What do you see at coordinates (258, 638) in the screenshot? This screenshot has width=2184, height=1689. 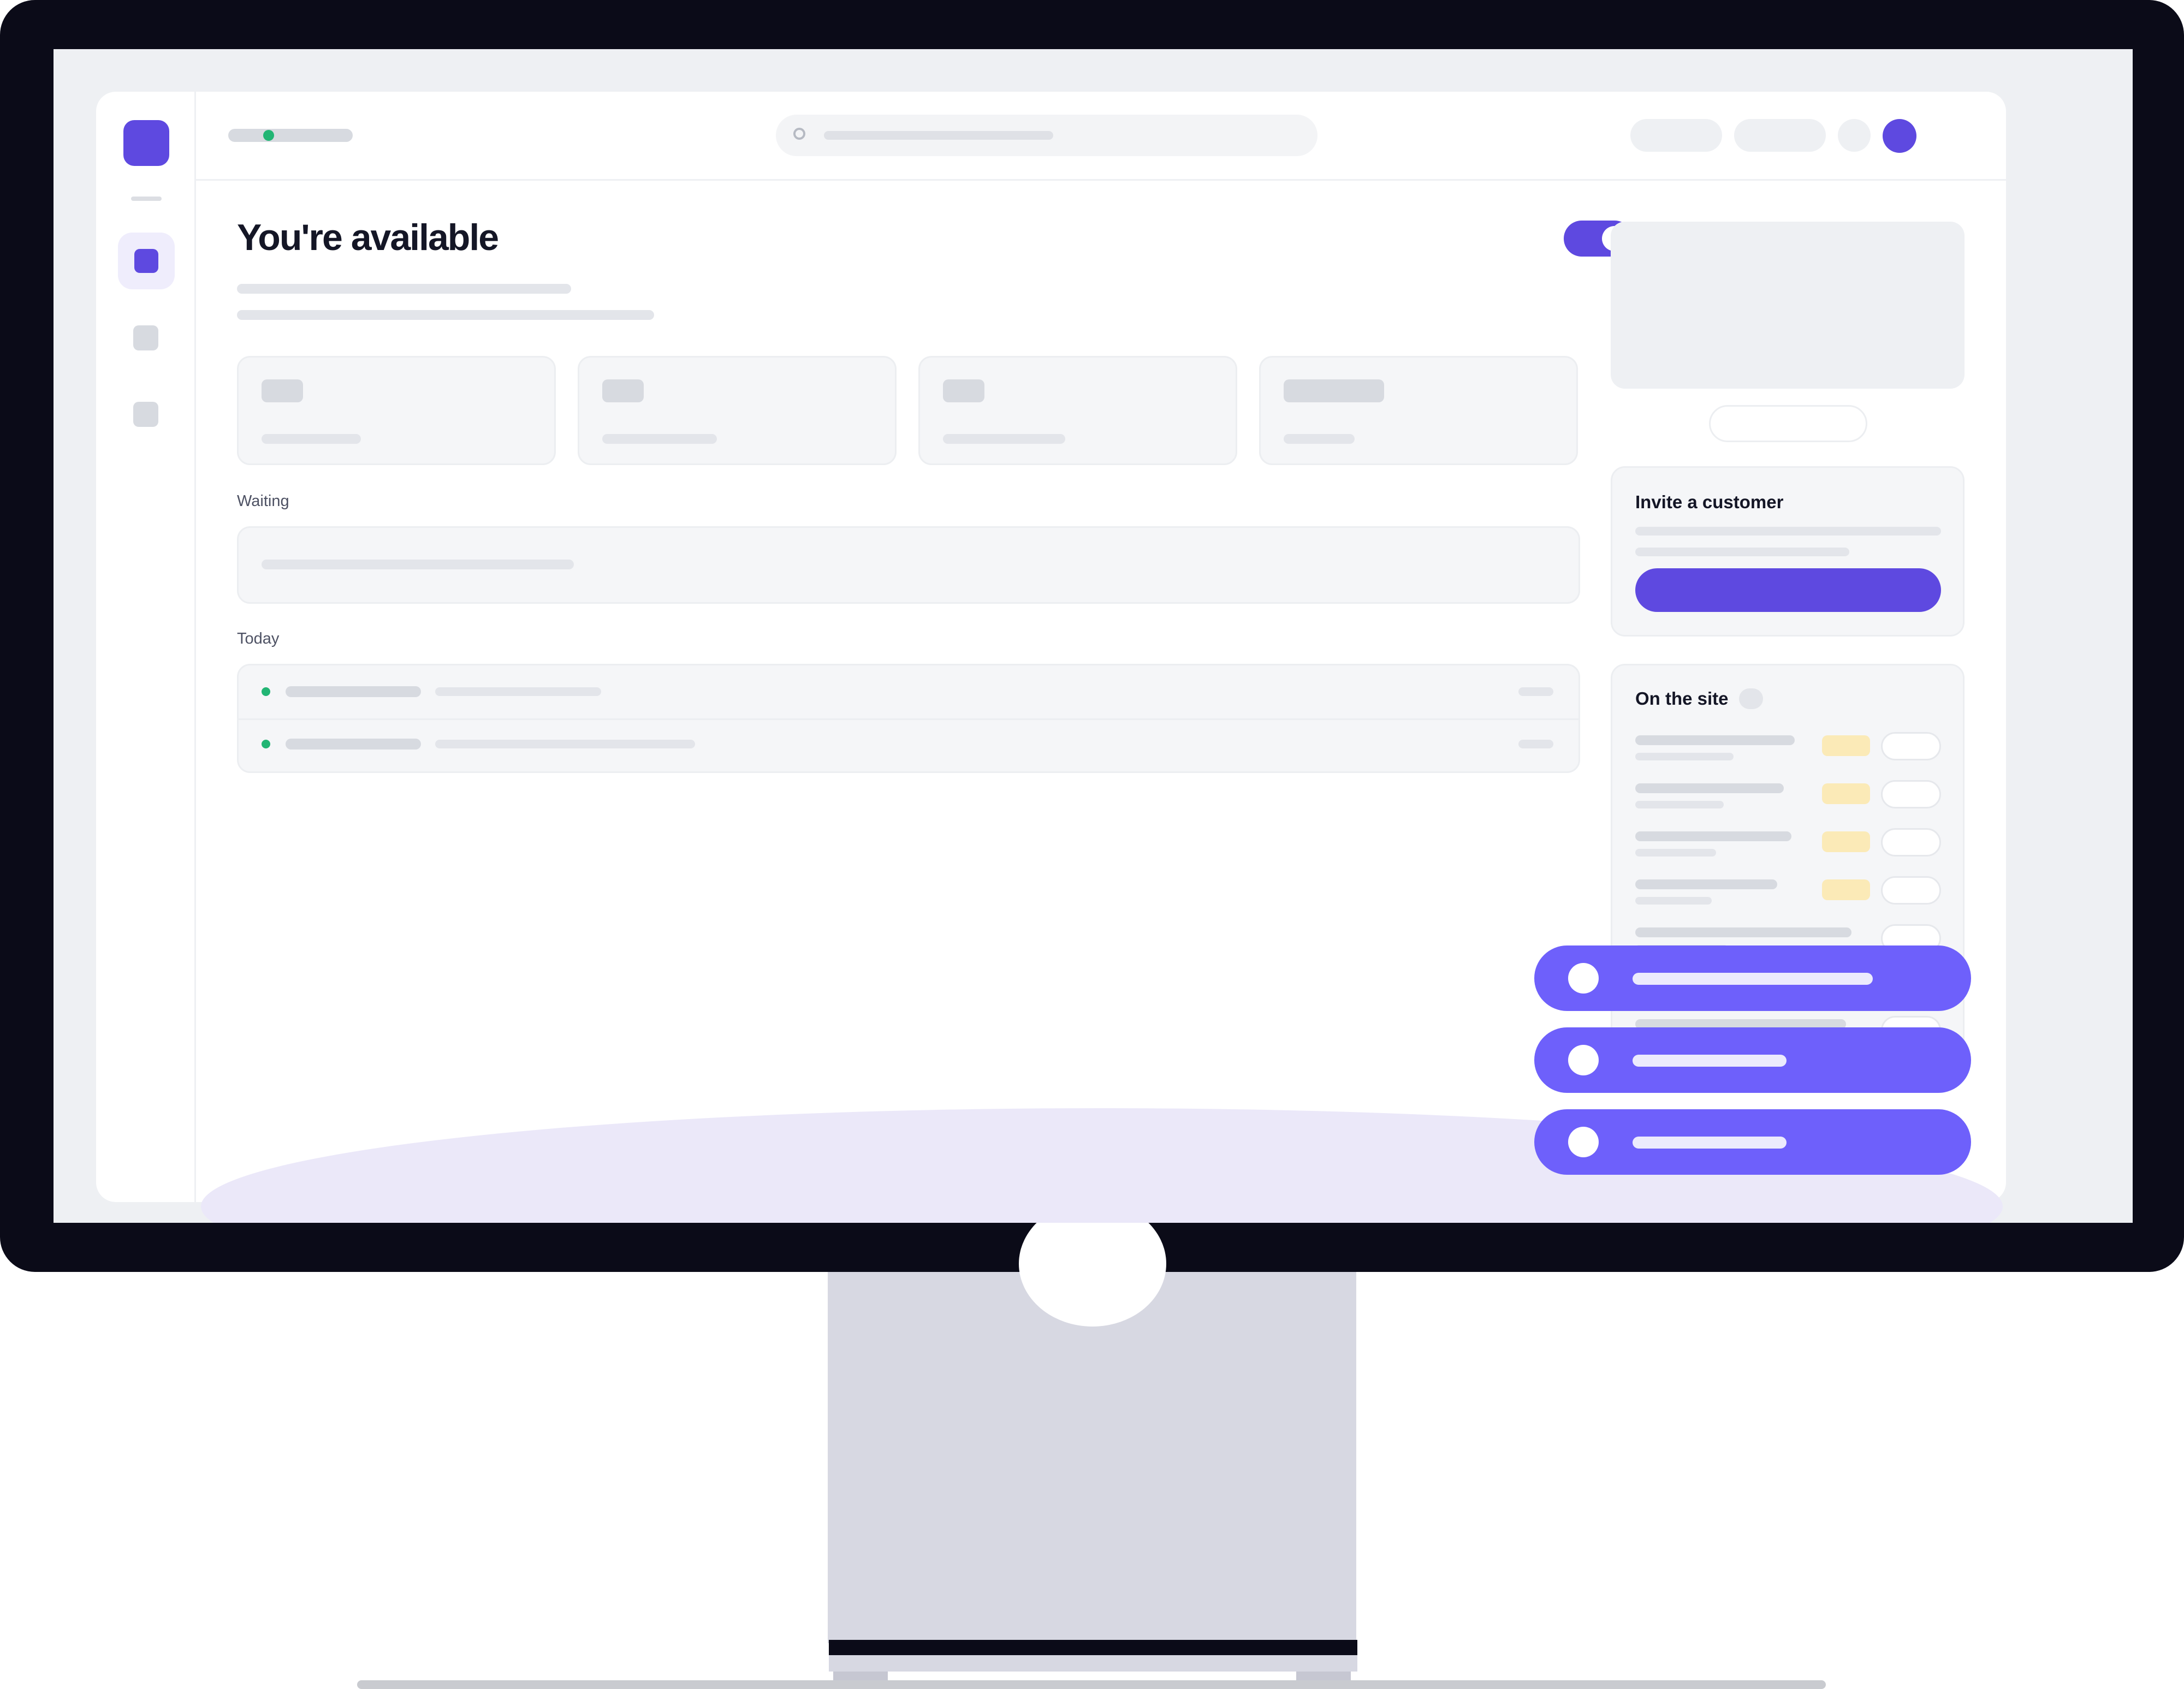 I see `today-section-label: Today` at bounding box center [258, 638].